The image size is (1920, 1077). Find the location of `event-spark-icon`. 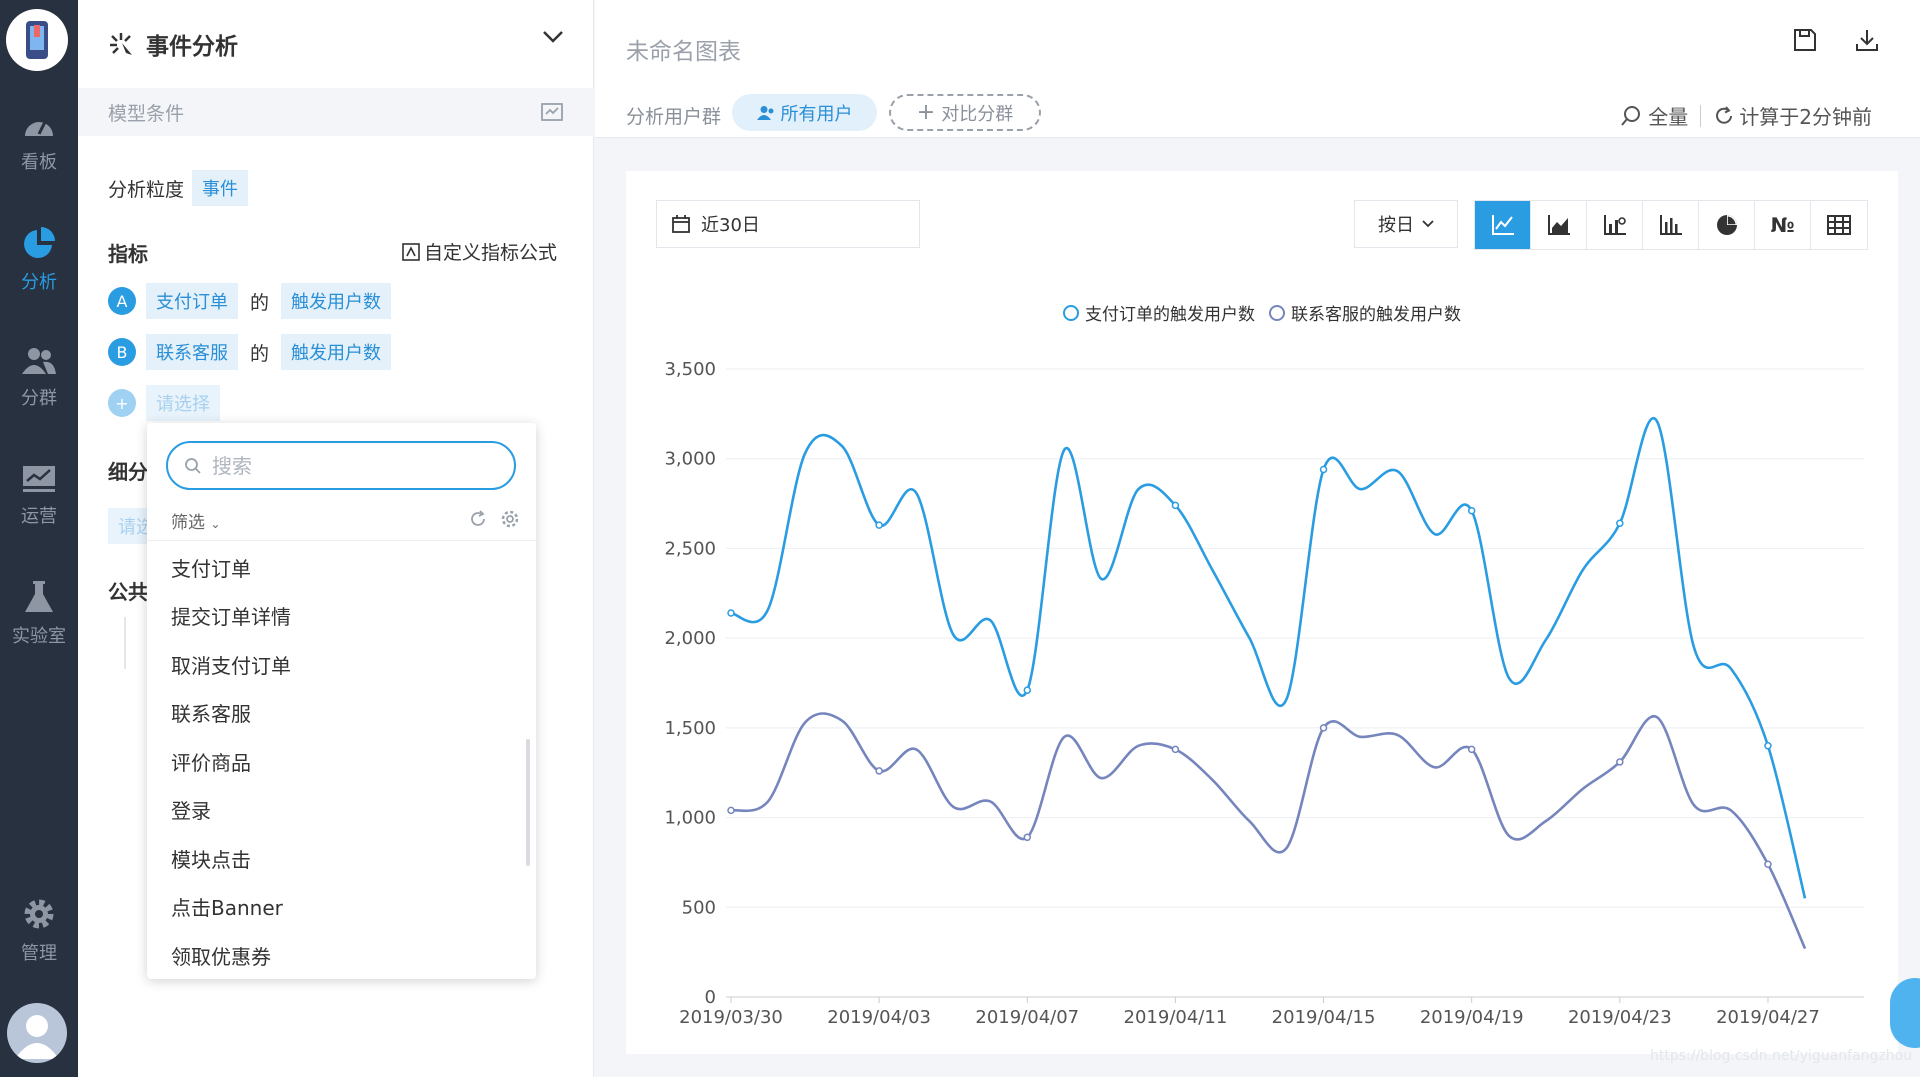

event-spark-icon is located at coordinates (121, 44).